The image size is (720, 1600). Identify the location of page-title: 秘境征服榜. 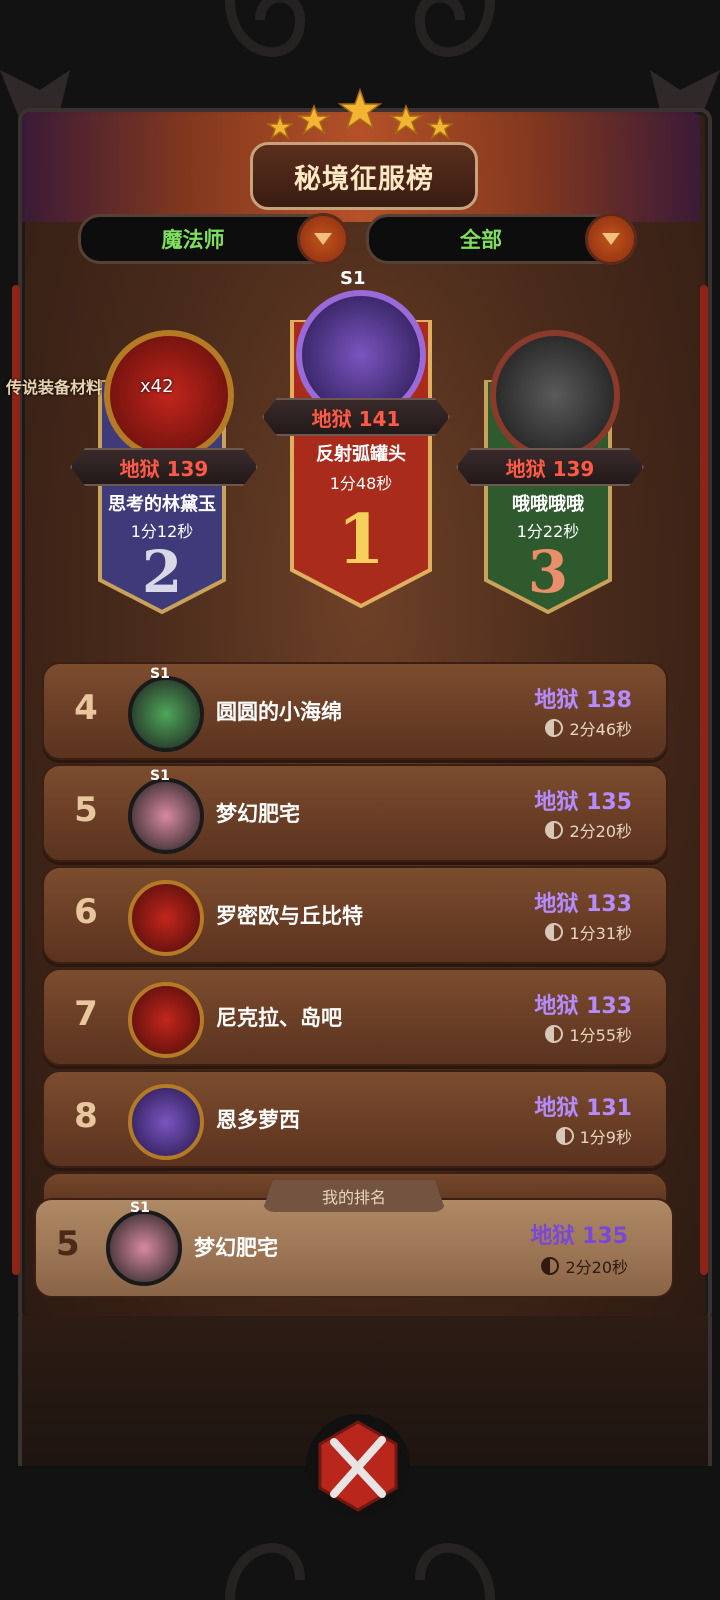
(364, 179).